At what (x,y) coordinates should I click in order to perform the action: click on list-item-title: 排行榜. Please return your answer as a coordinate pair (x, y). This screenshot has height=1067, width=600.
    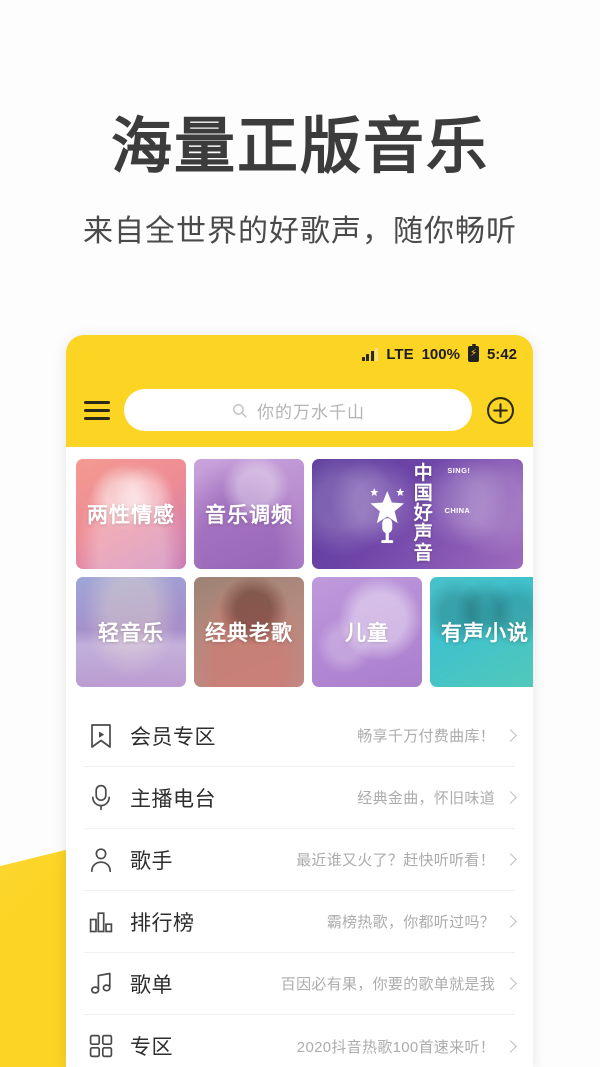
    Looking at the image, I should click on (162, 923).